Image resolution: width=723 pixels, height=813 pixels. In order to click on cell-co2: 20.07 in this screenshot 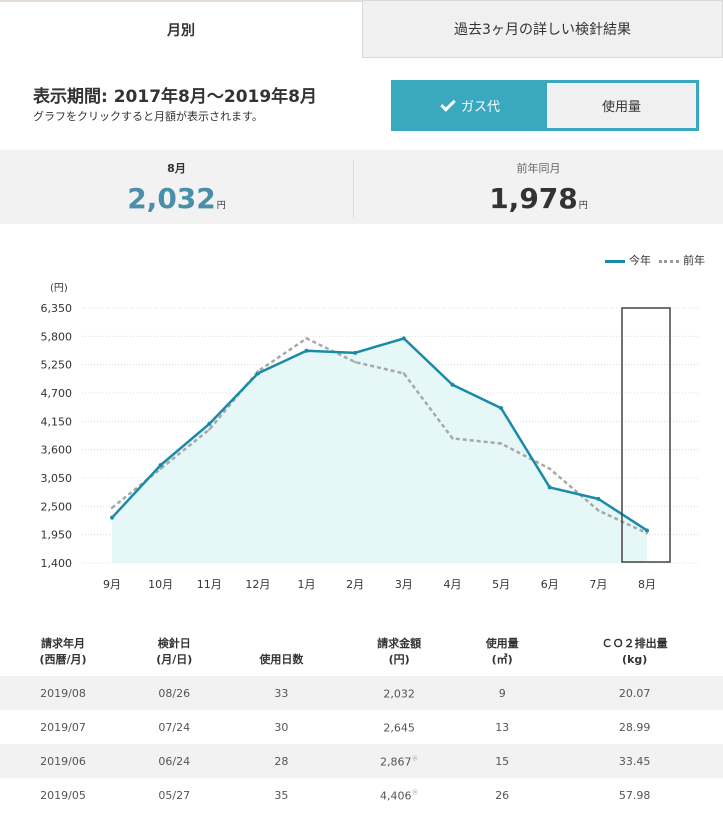, I will do `click(634, 693)`.